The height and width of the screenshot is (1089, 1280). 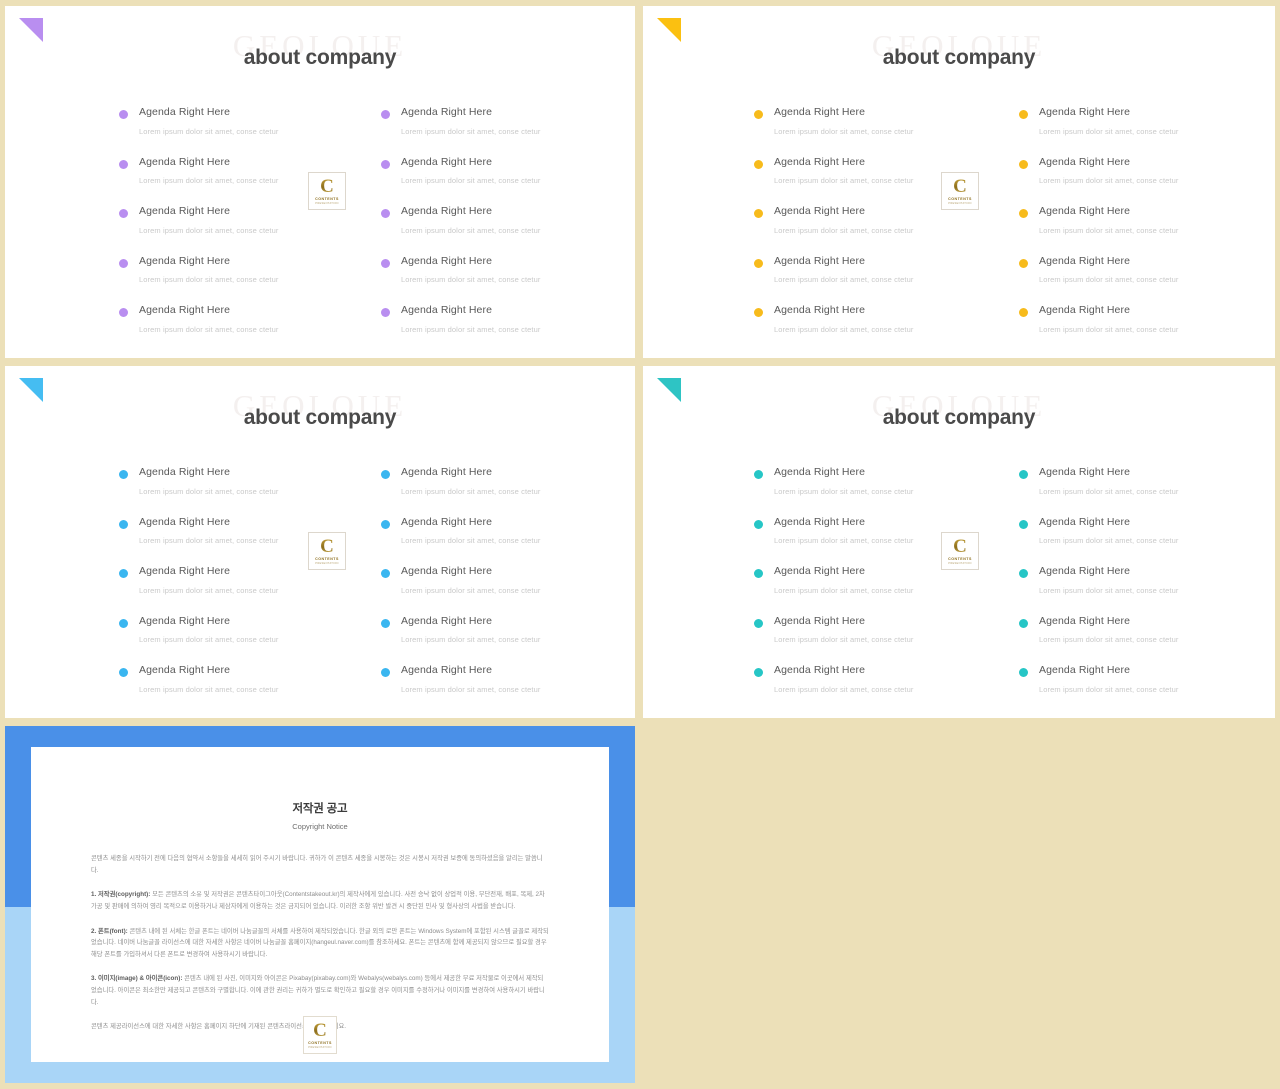 I want to click on copyright-title: 저작권 공고, so click(x=320, y=809).